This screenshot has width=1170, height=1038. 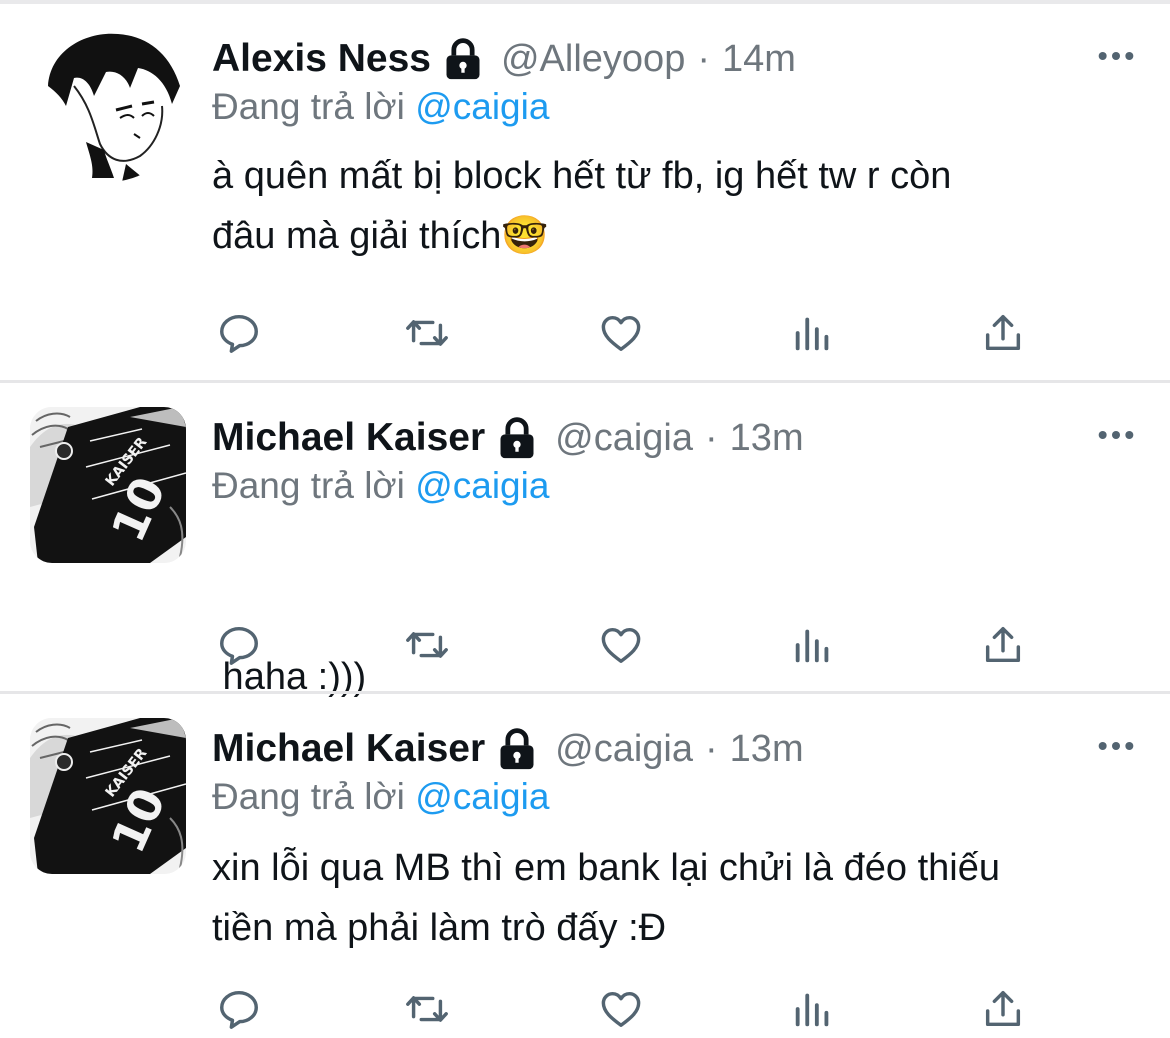 I want to click on avatar, so click(x=108, y=104).